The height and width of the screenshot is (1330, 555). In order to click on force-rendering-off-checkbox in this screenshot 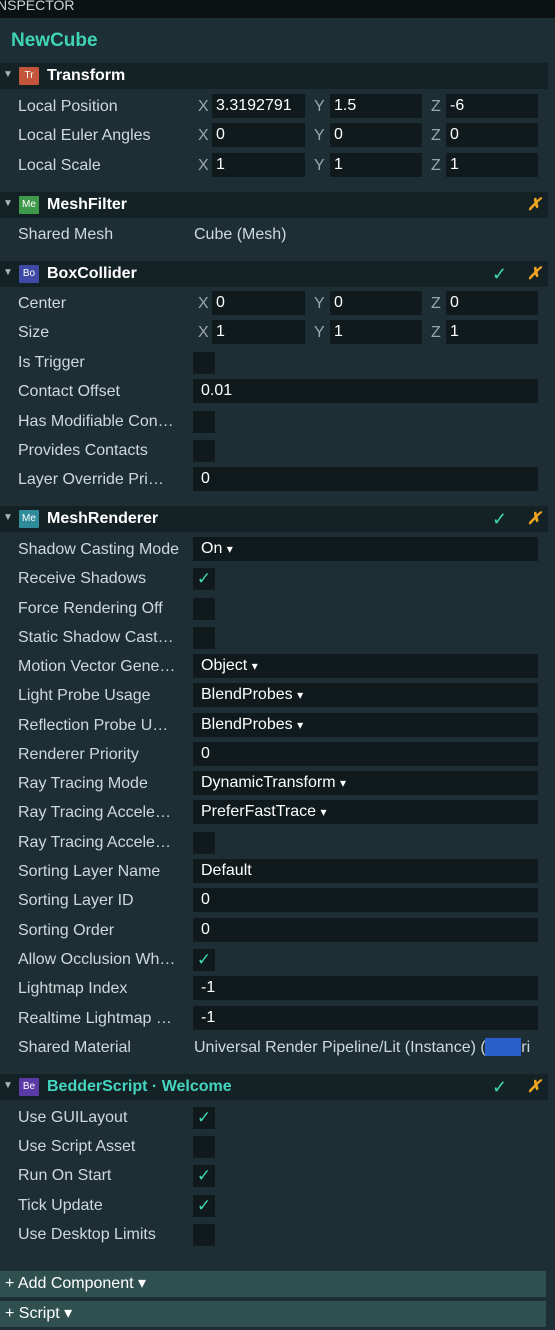, I will do `click(204, 609)`.